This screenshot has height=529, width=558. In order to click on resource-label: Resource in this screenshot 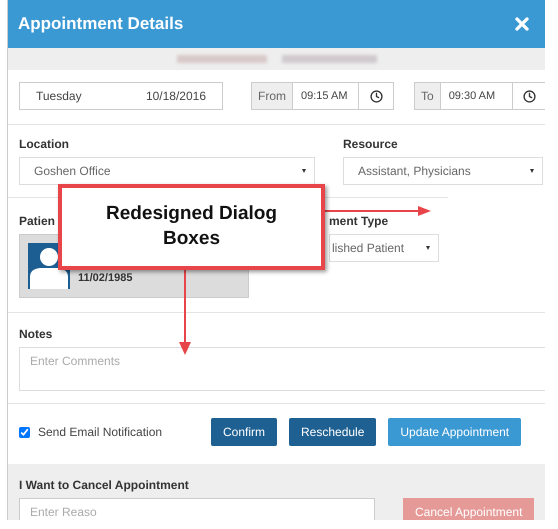, I will do `click(371, 144)`.